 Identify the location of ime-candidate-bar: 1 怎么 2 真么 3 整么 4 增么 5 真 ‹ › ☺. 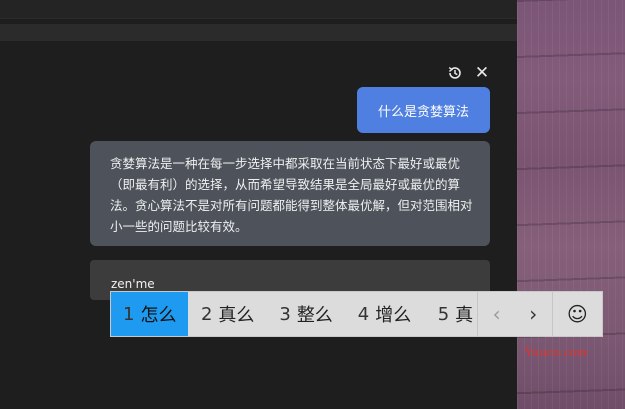
(356, 314).